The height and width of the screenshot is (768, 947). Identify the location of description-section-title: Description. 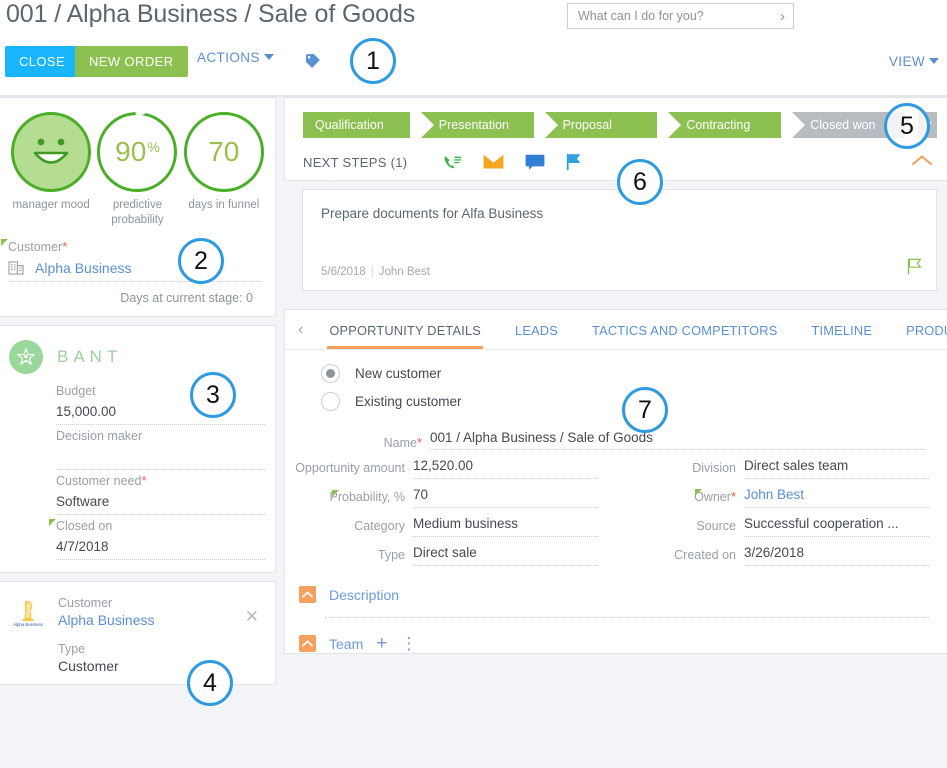
(364, 595).